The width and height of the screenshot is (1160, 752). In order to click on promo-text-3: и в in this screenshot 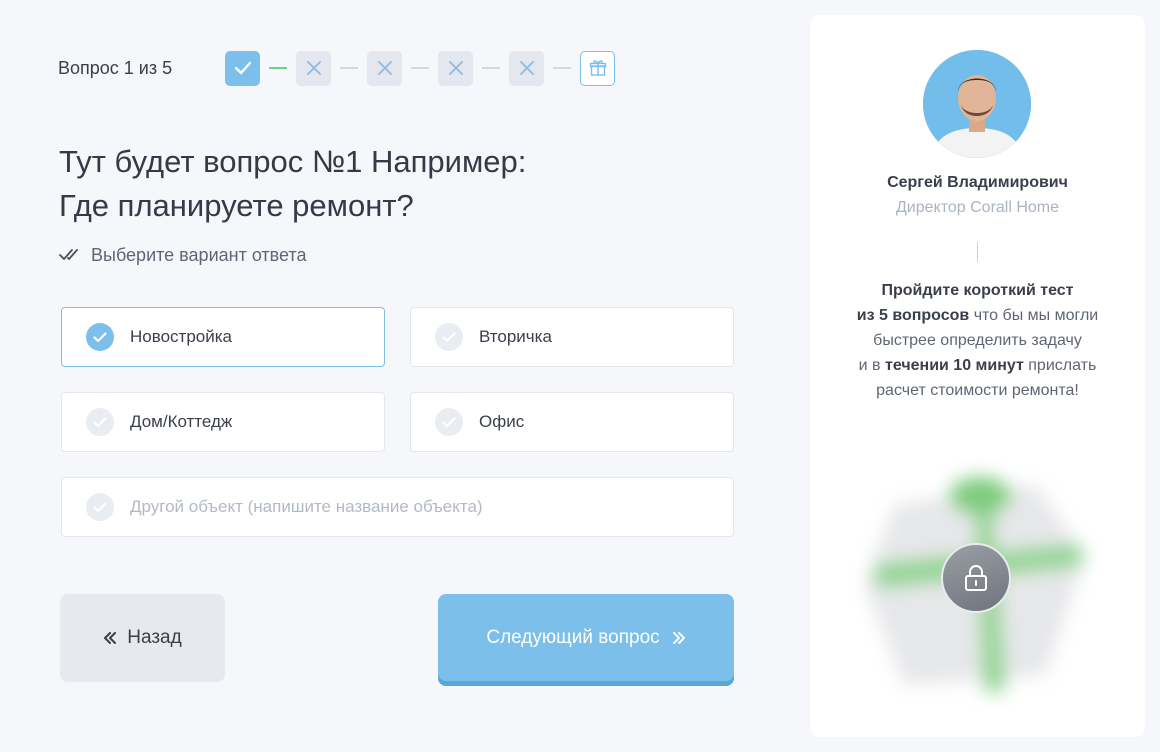, I will do `click(871, 365)`.